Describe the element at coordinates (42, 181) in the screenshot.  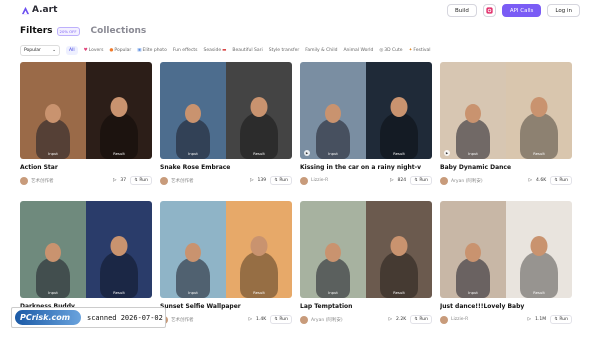
I see `author-name: 艺术创作者` at that location.